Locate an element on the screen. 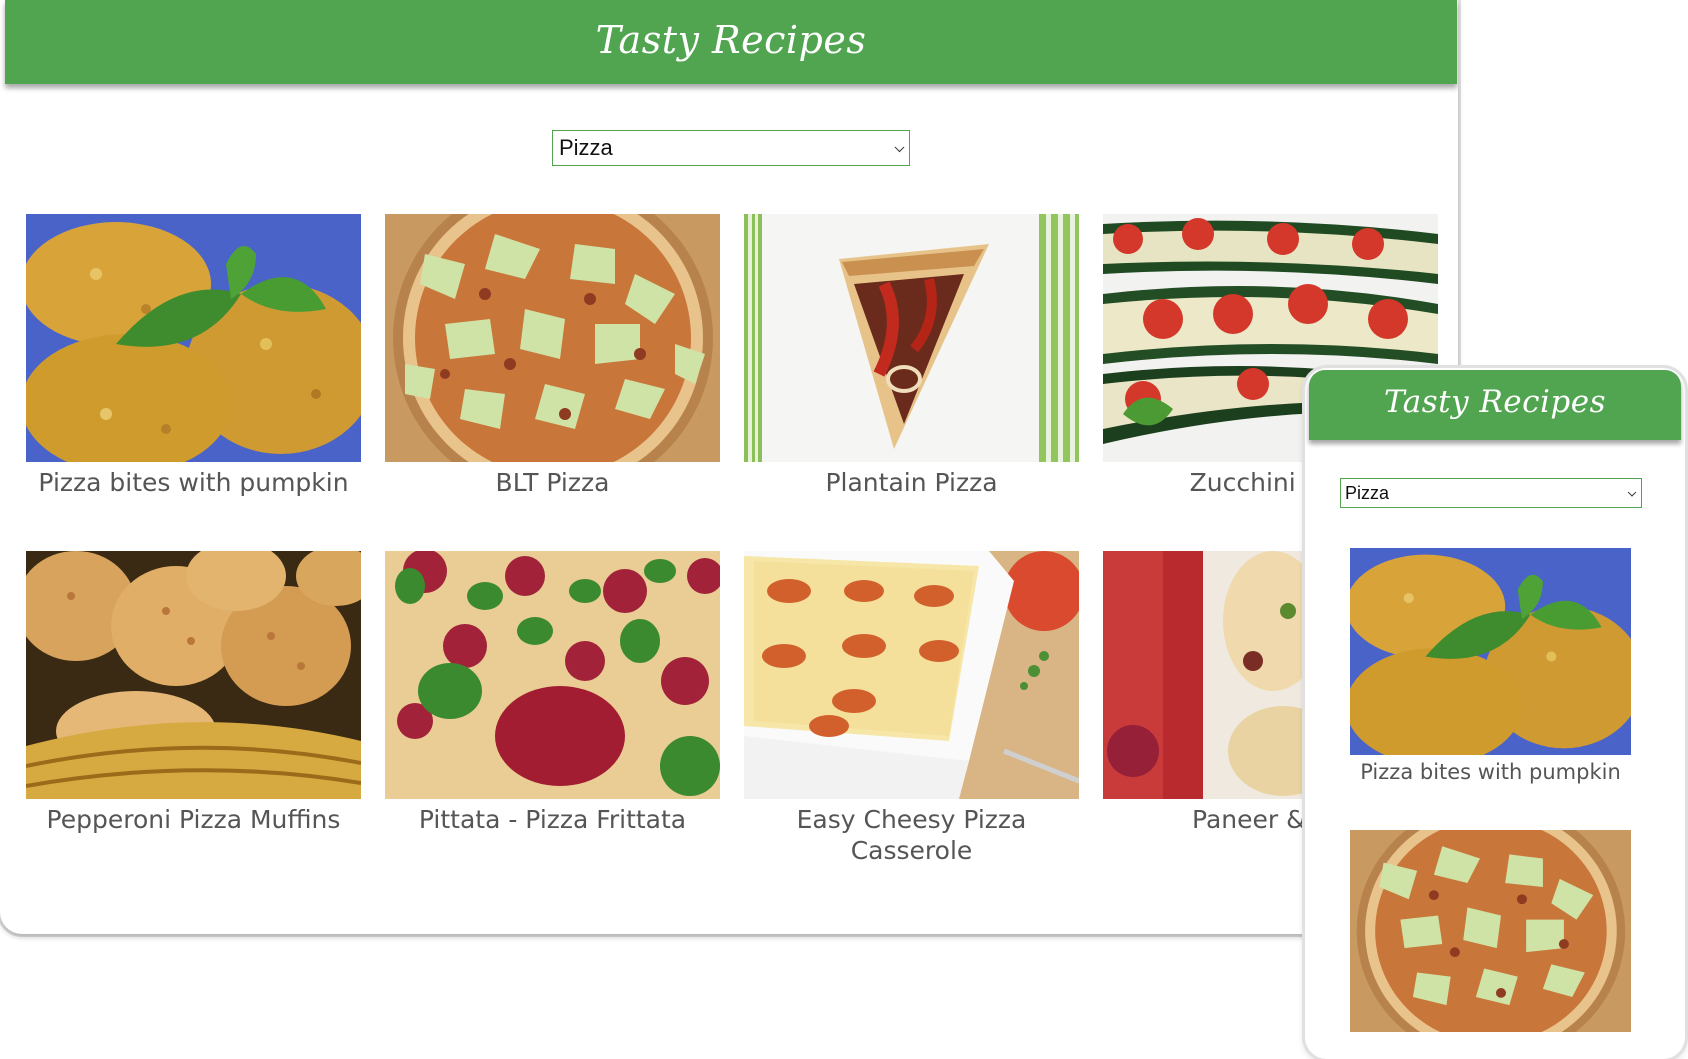  recipe-title: BLT Pizza is located at coordinates (552, 482).